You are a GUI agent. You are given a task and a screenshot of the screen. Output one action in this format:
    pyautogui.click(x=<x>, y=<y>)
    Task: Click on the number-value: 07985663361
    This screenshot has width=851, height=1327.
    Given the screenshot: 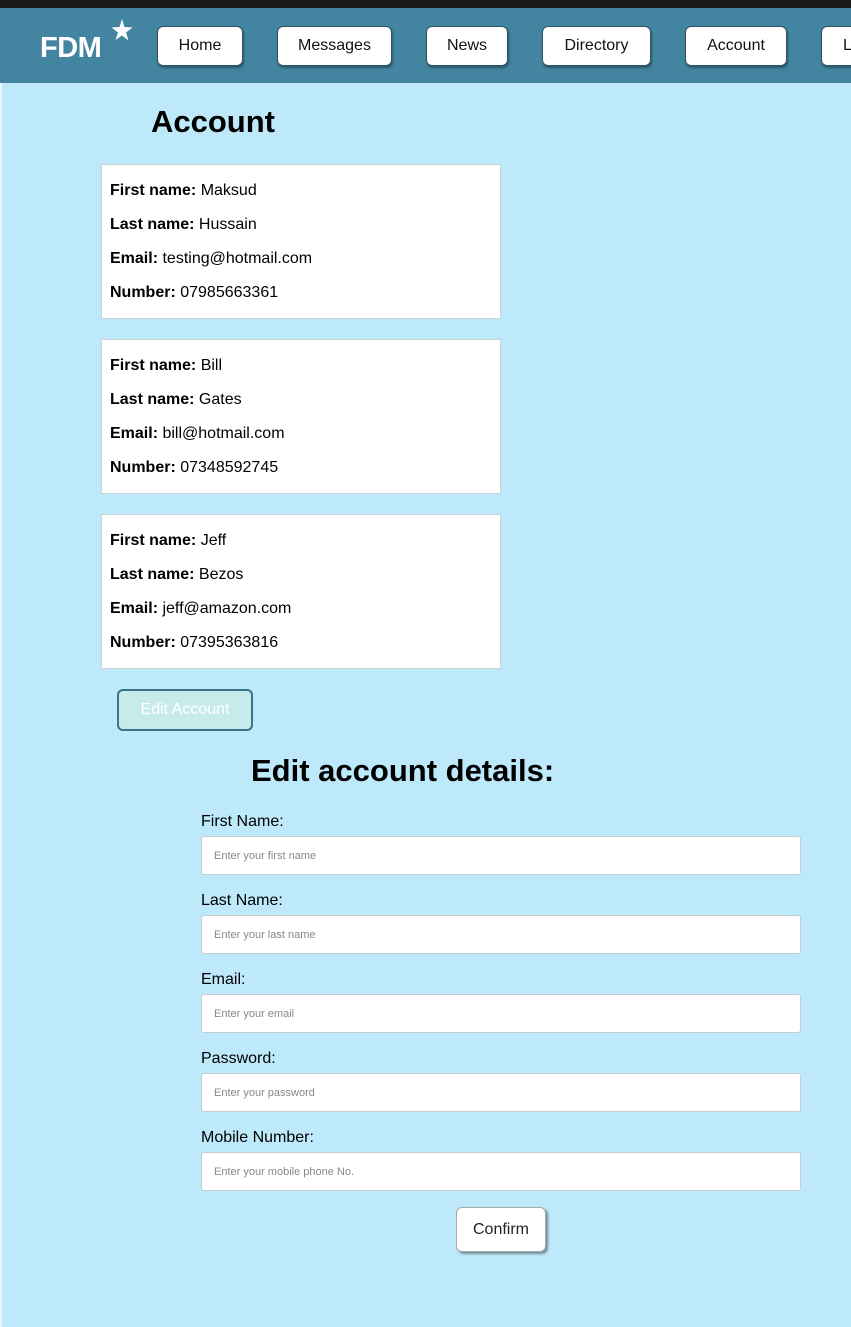 What is the action you would take?
    pyautogui.click(x=229, y=292)
    